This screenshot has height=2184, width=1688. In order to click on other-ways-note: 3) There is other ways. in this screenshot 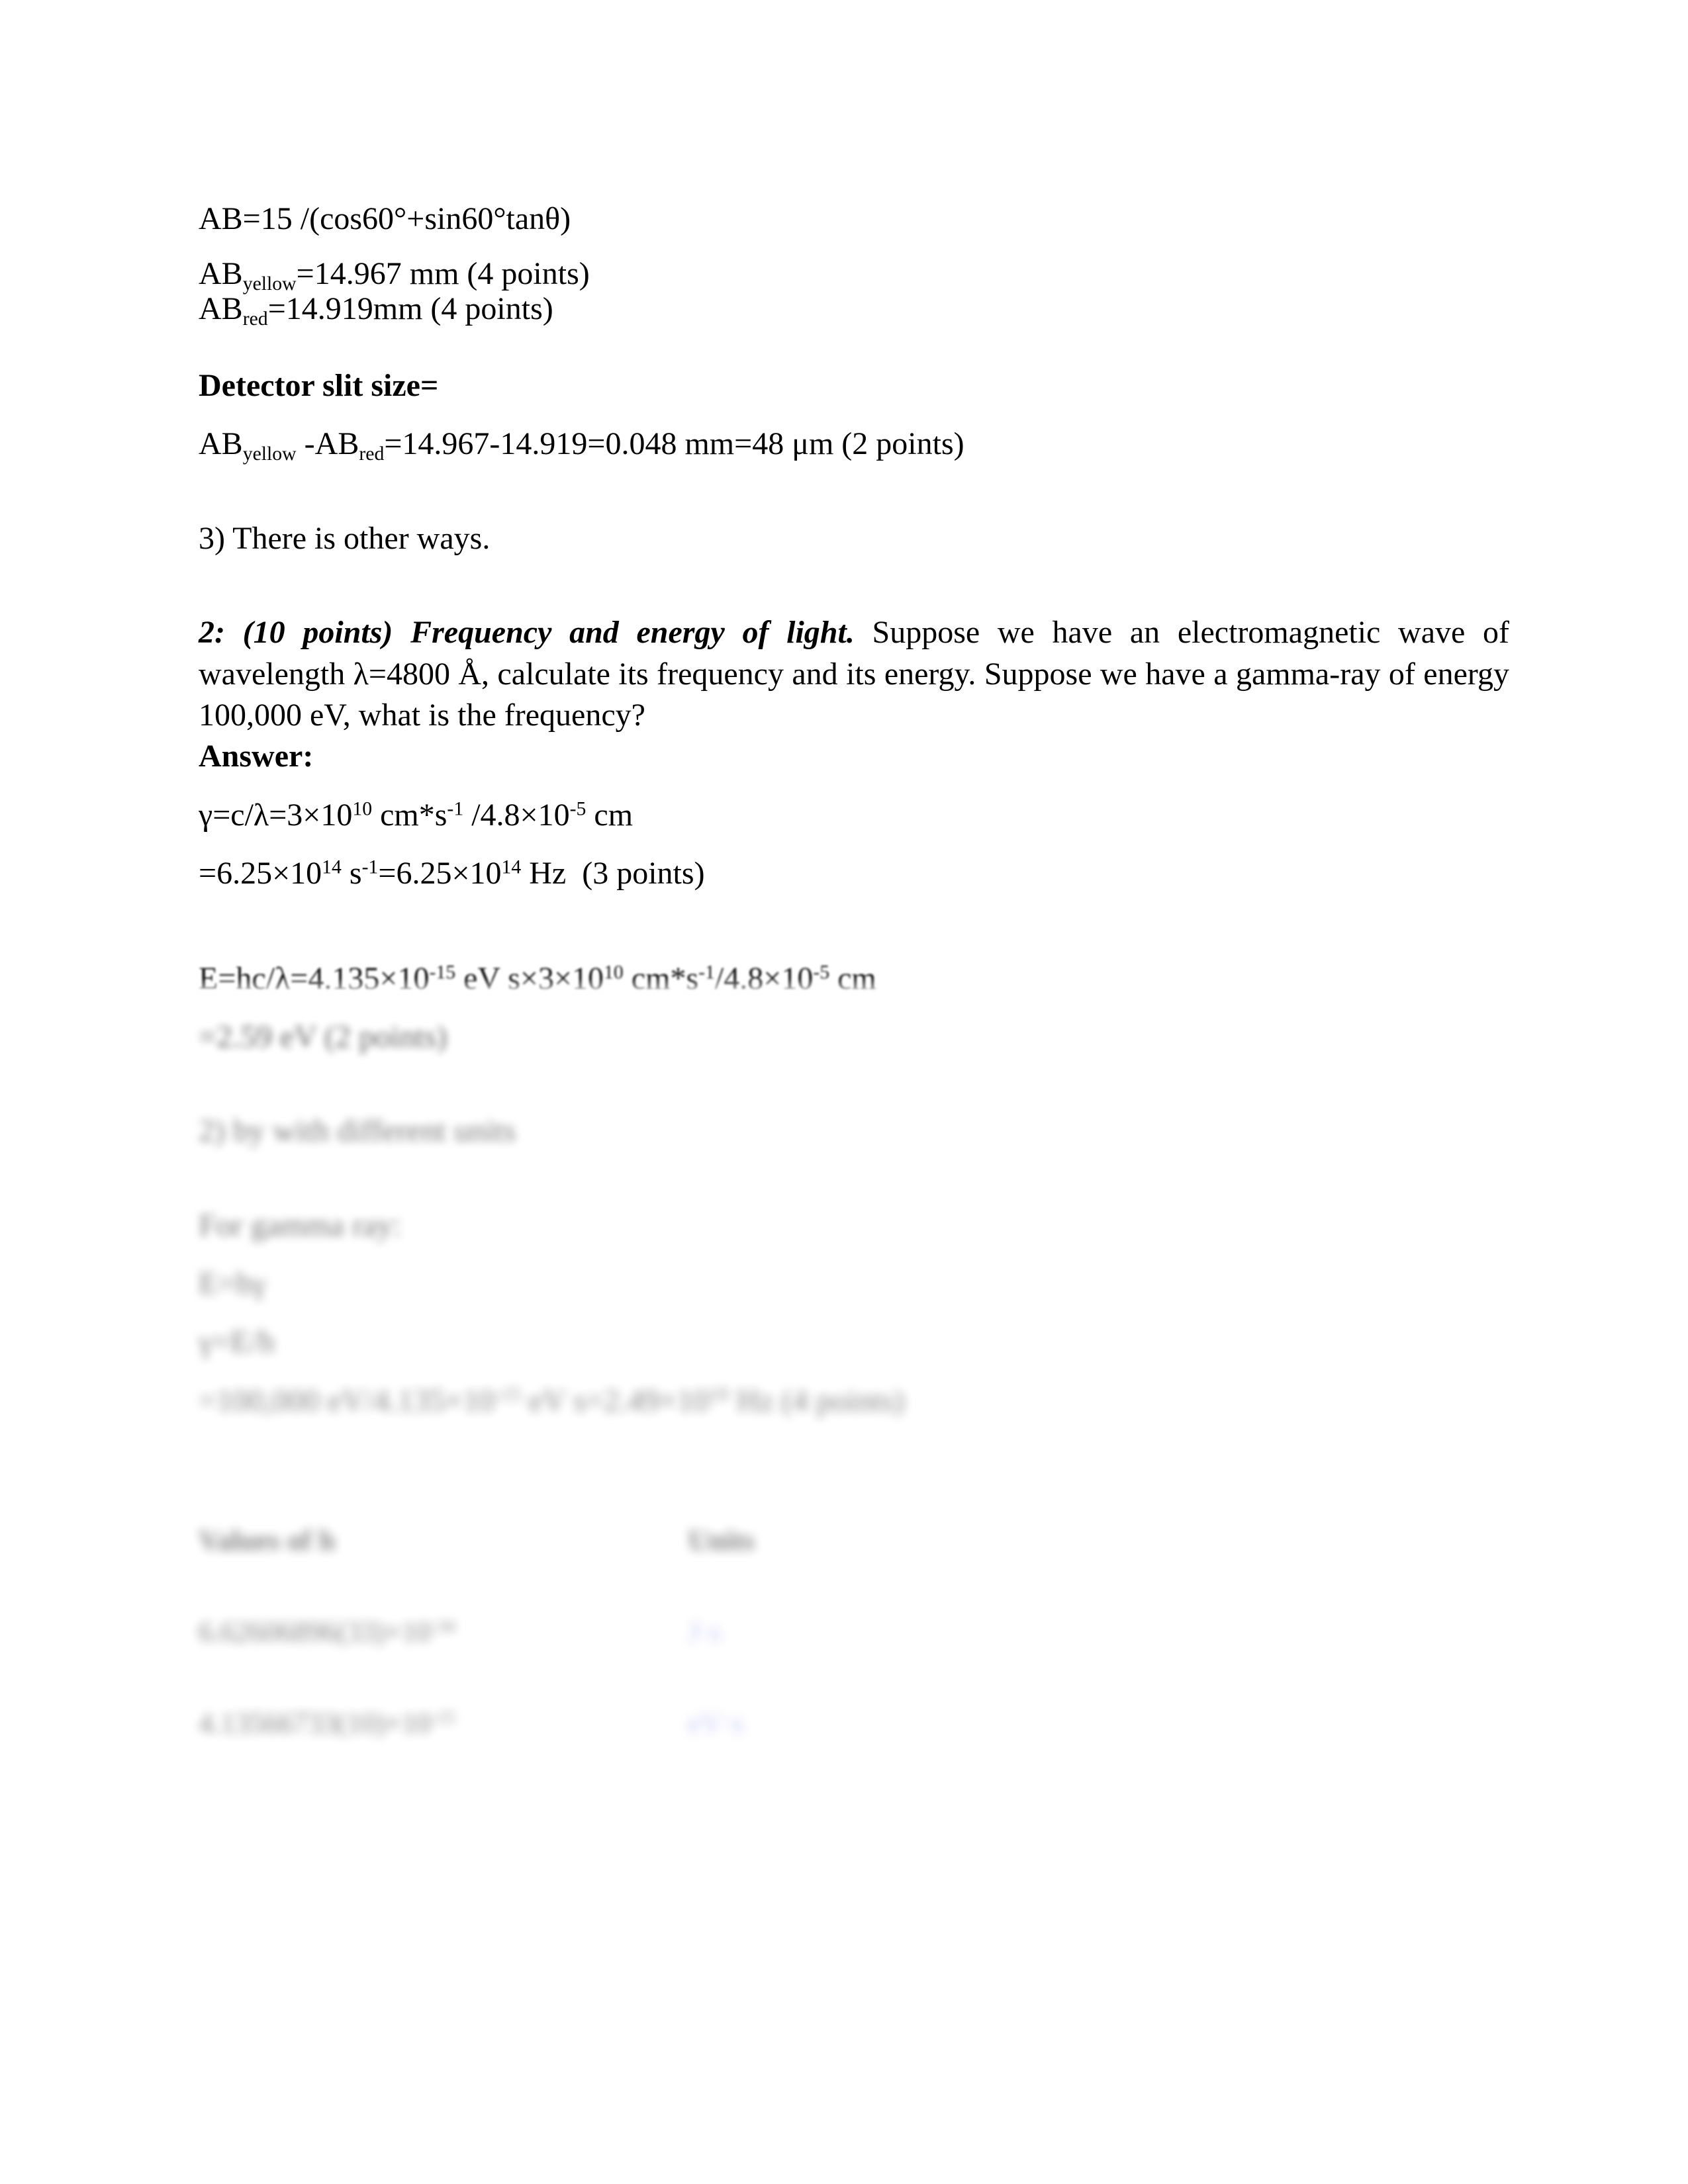, I will do `click(345, 538)`.